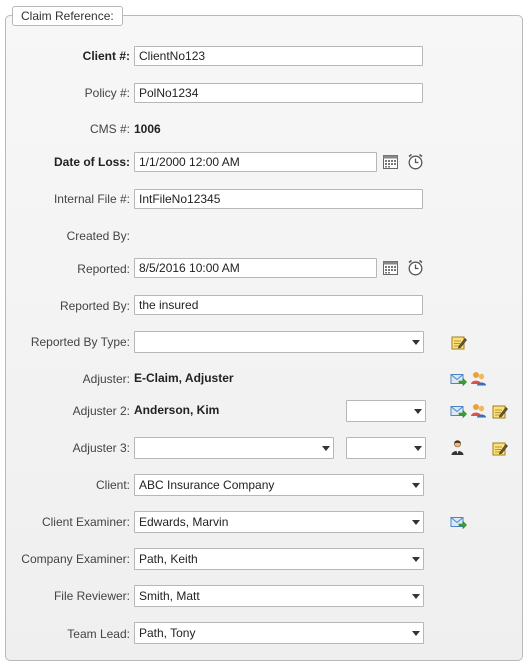 The image size is (527, 665). I want to click on adjuster2-label: Adjuster 2:, so click(101, 411).